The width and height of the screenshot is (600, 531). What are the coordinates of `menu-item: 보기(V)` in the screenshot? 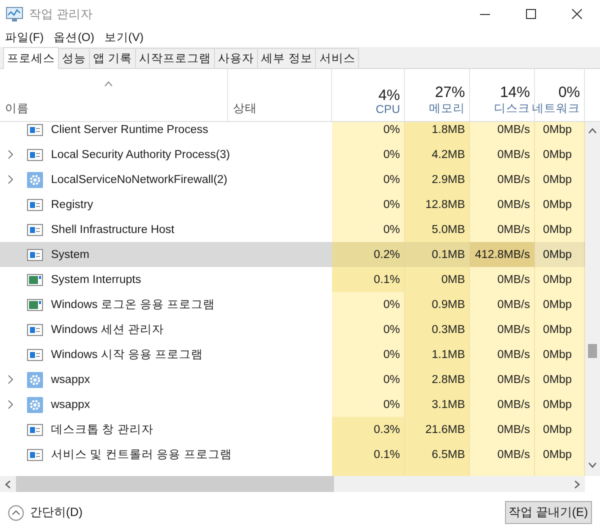 It's located at (124, 37).